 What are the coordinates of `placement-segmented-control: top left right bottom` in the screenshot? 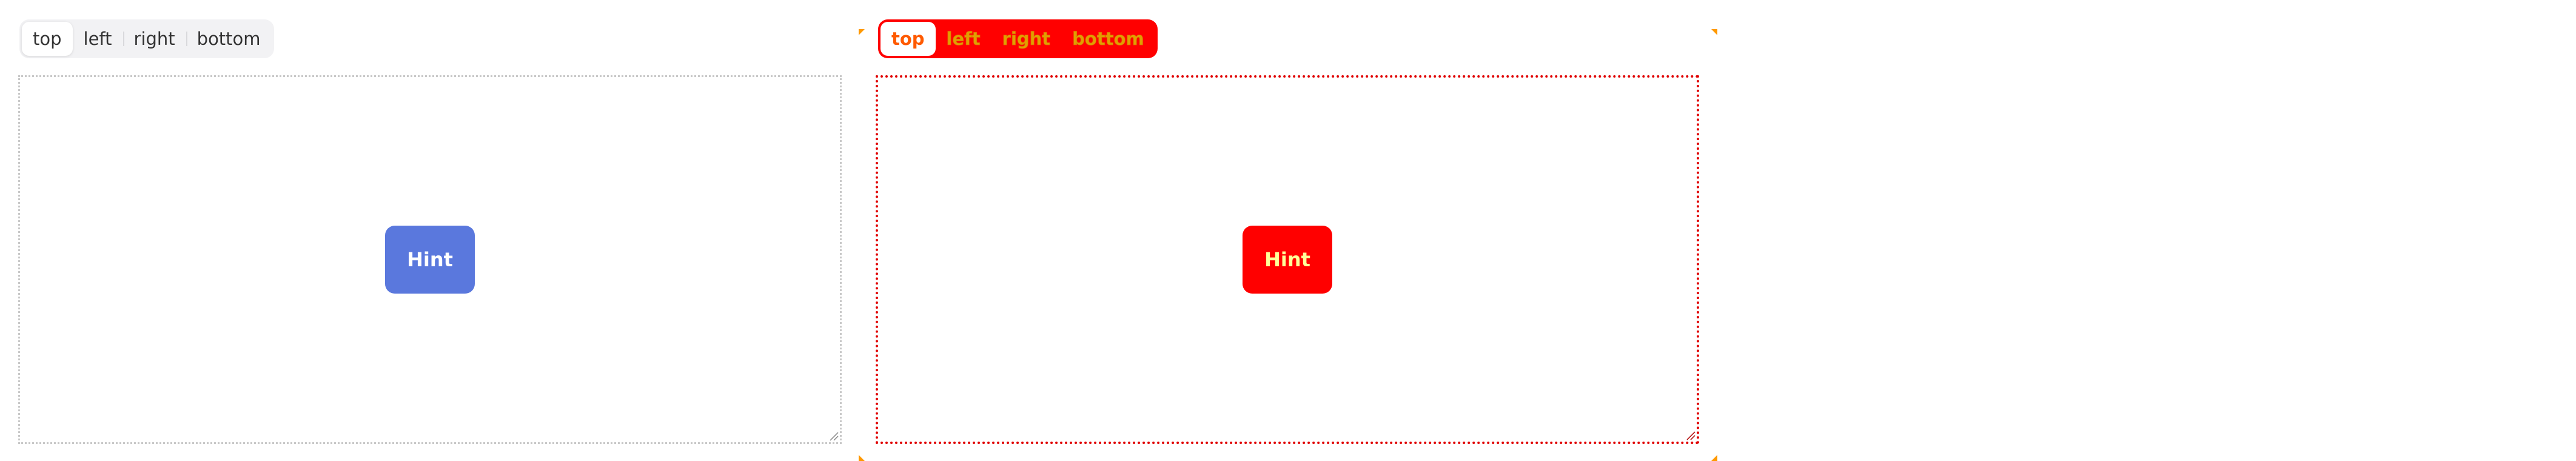 It's located at (146, 39).